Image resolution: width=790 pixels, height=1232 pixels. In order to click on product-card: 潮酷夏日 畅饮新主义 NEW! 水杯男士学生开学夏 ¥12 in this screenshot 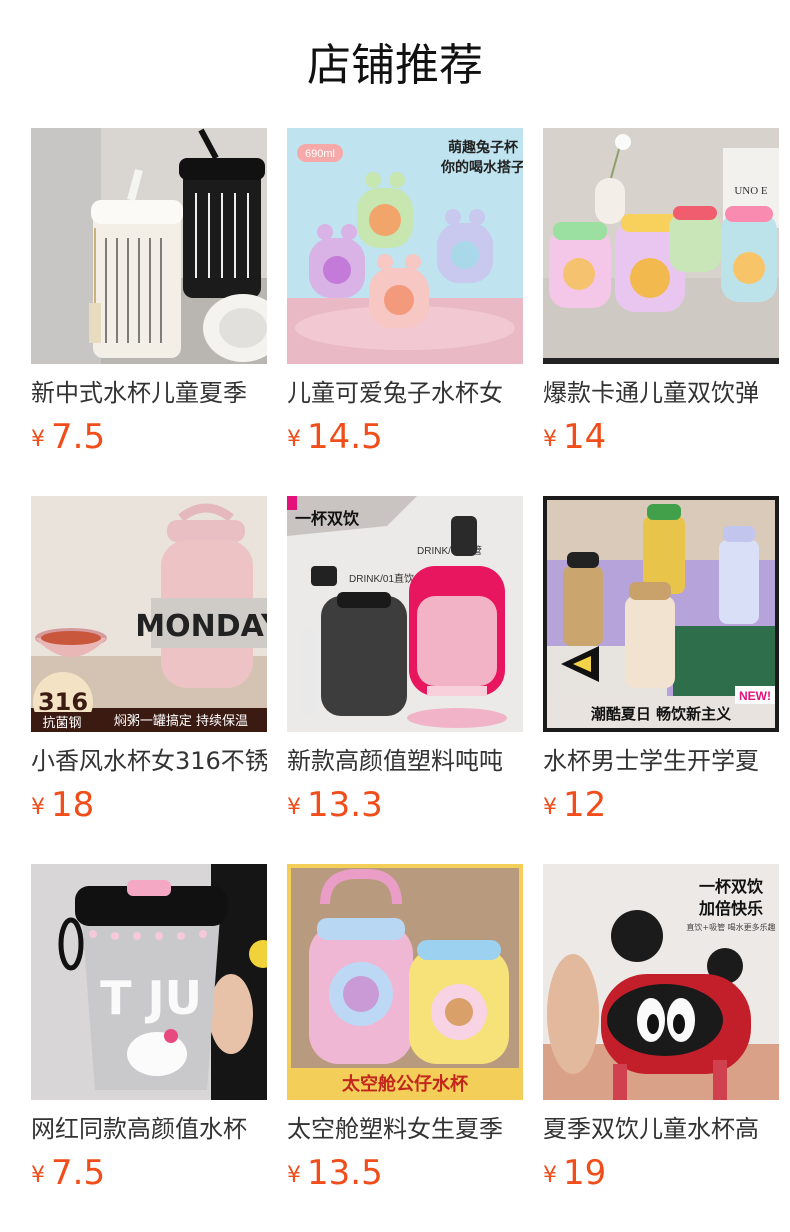, I will do `click(661, 680)`.